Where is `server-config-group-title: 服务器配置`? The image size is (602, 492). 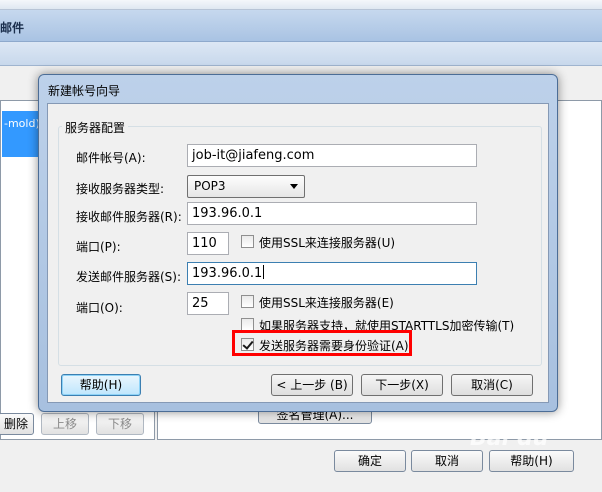 server-config-group-title: 服务器配置 is located at coordinates (95, 127).